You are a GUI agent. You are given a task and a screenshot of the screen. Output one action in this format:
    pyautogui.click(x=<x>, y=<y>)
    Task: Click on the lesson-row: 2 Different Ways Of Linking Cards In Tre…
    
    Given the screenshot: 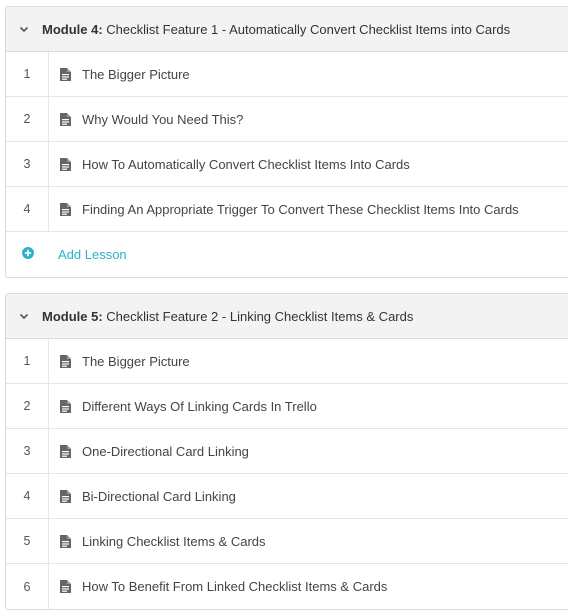 What is the action you would take?
    pyautogui.click(x=287, y=406)
    